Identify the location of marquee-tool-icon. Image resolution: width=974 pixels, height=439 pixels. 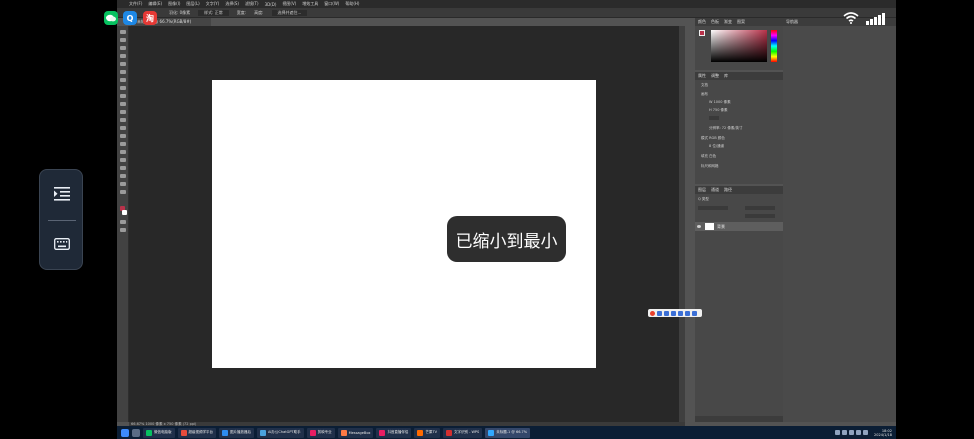
(123, 40).